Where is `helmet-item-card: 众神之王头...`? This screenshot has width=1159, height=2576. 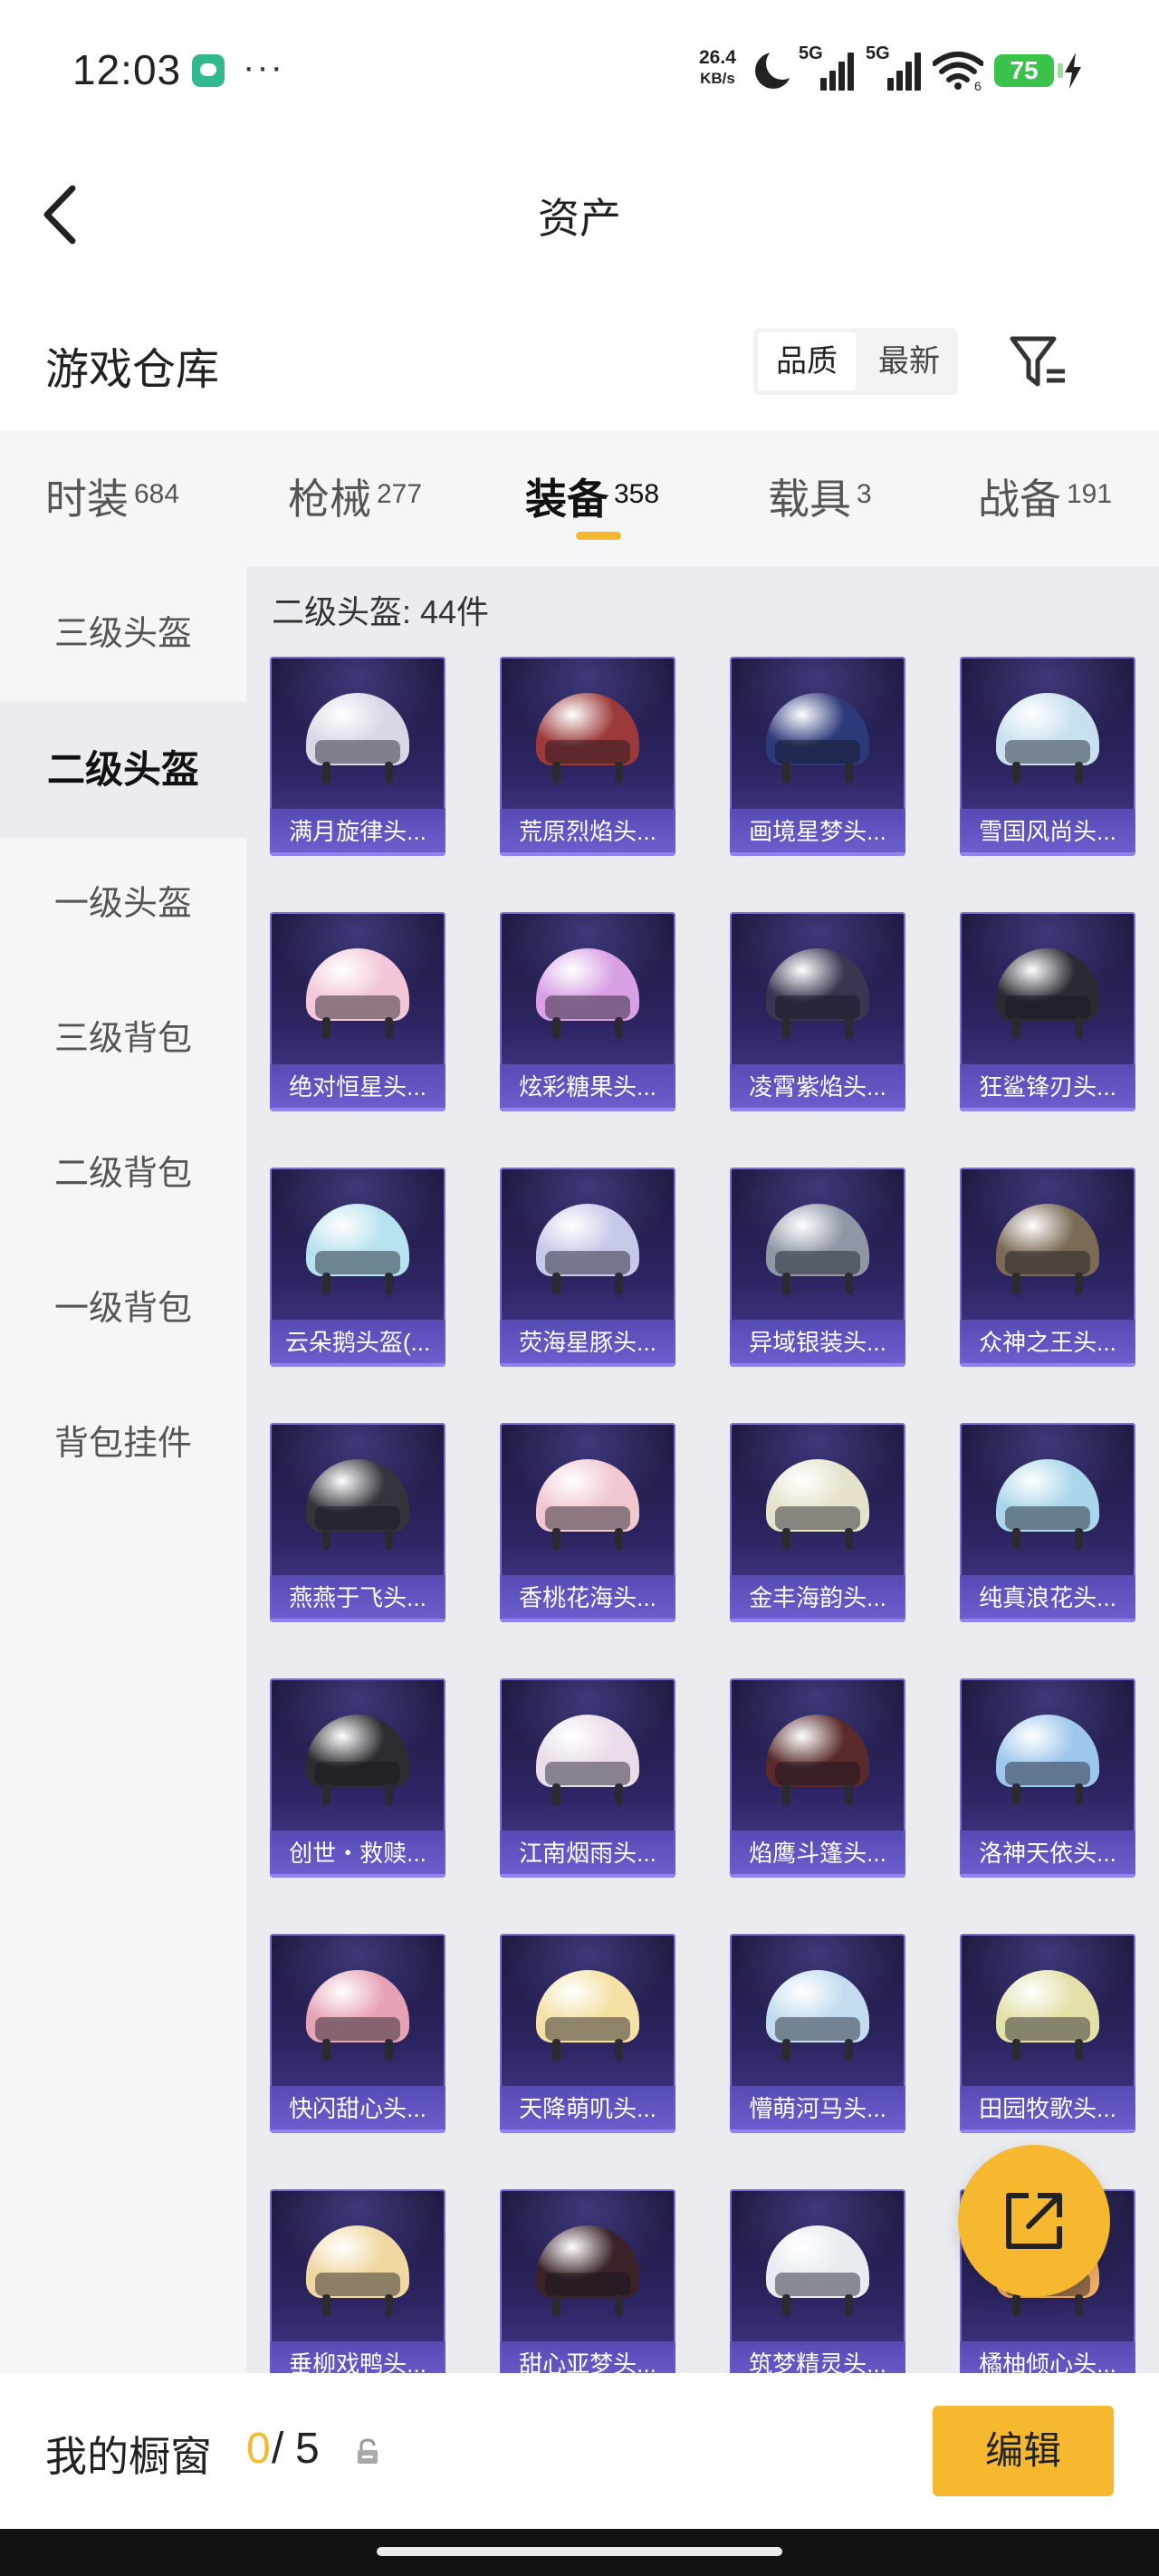 helmet-item-card: 众神之王头... is located at coordinates (1047, 1267).